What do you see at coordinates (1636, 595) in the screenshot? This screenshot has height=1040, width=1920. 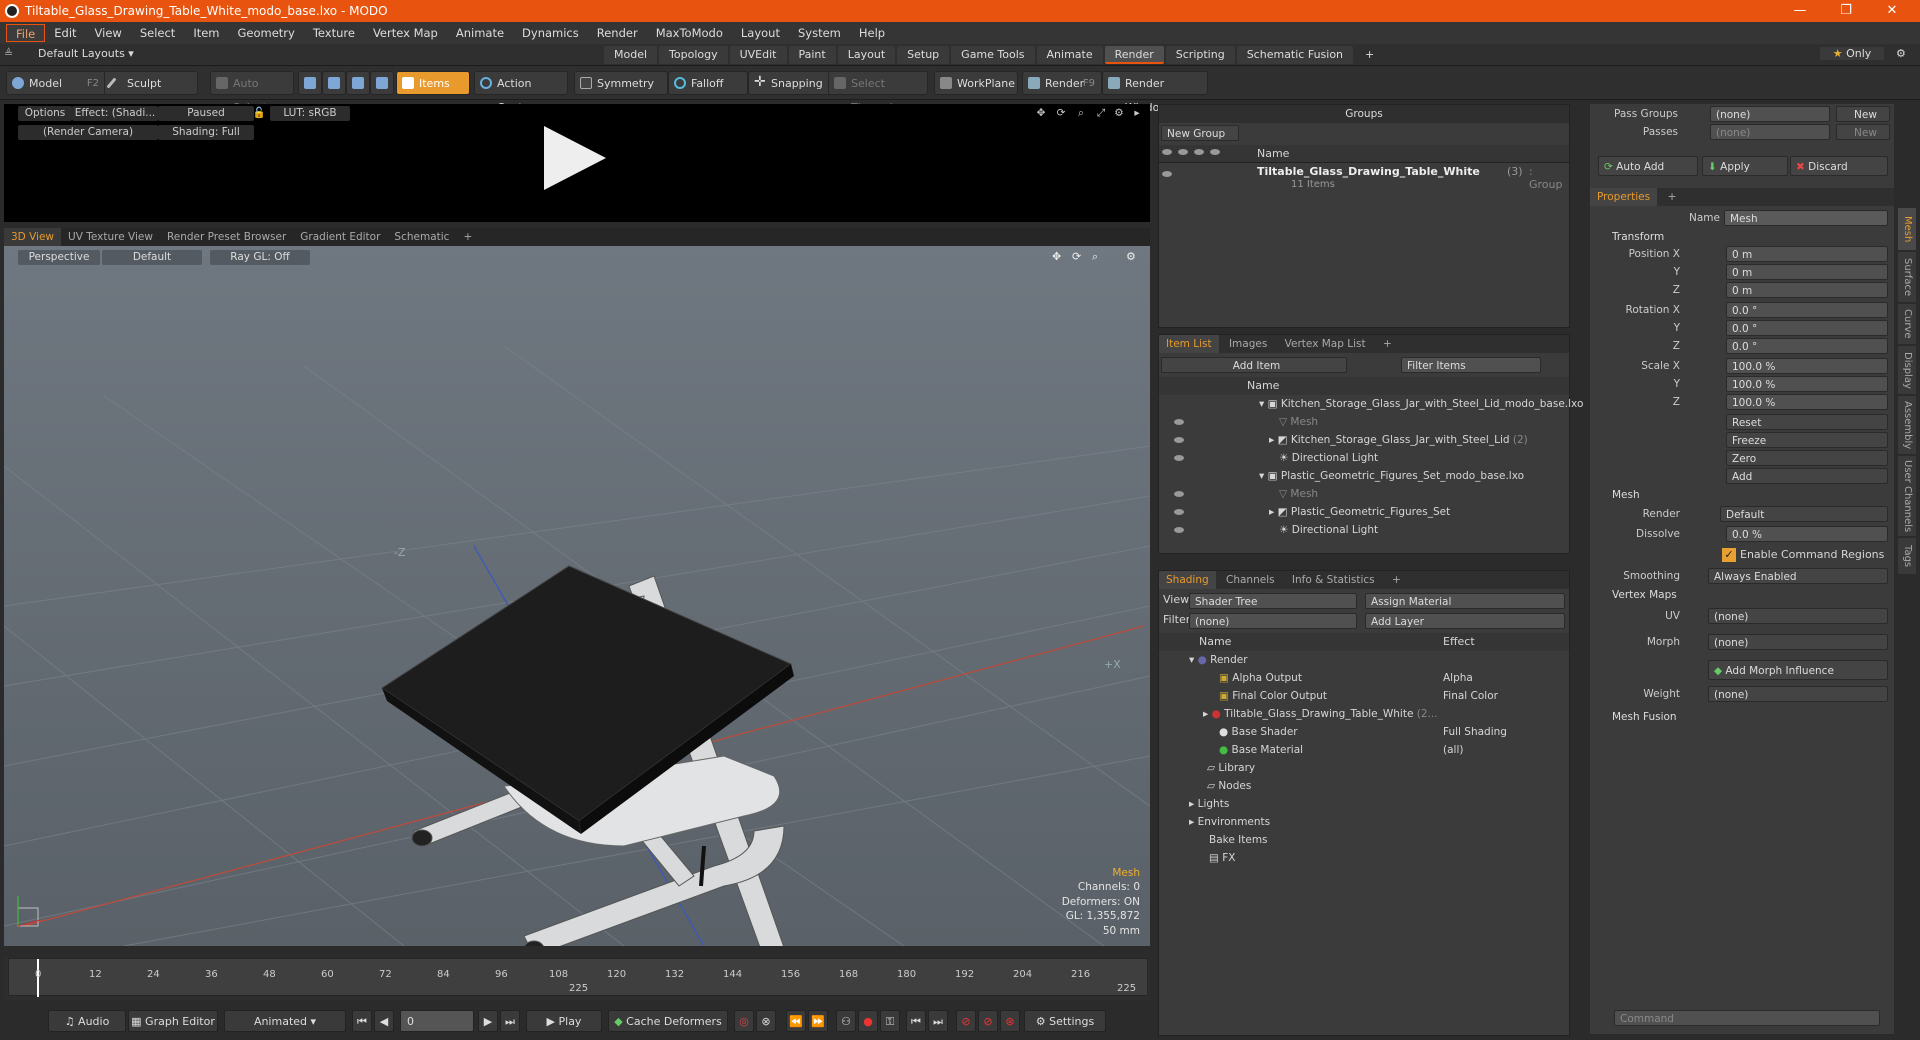 I see `vertex-maps-section: Vertex Maps` at bounding box center [1636, 595].